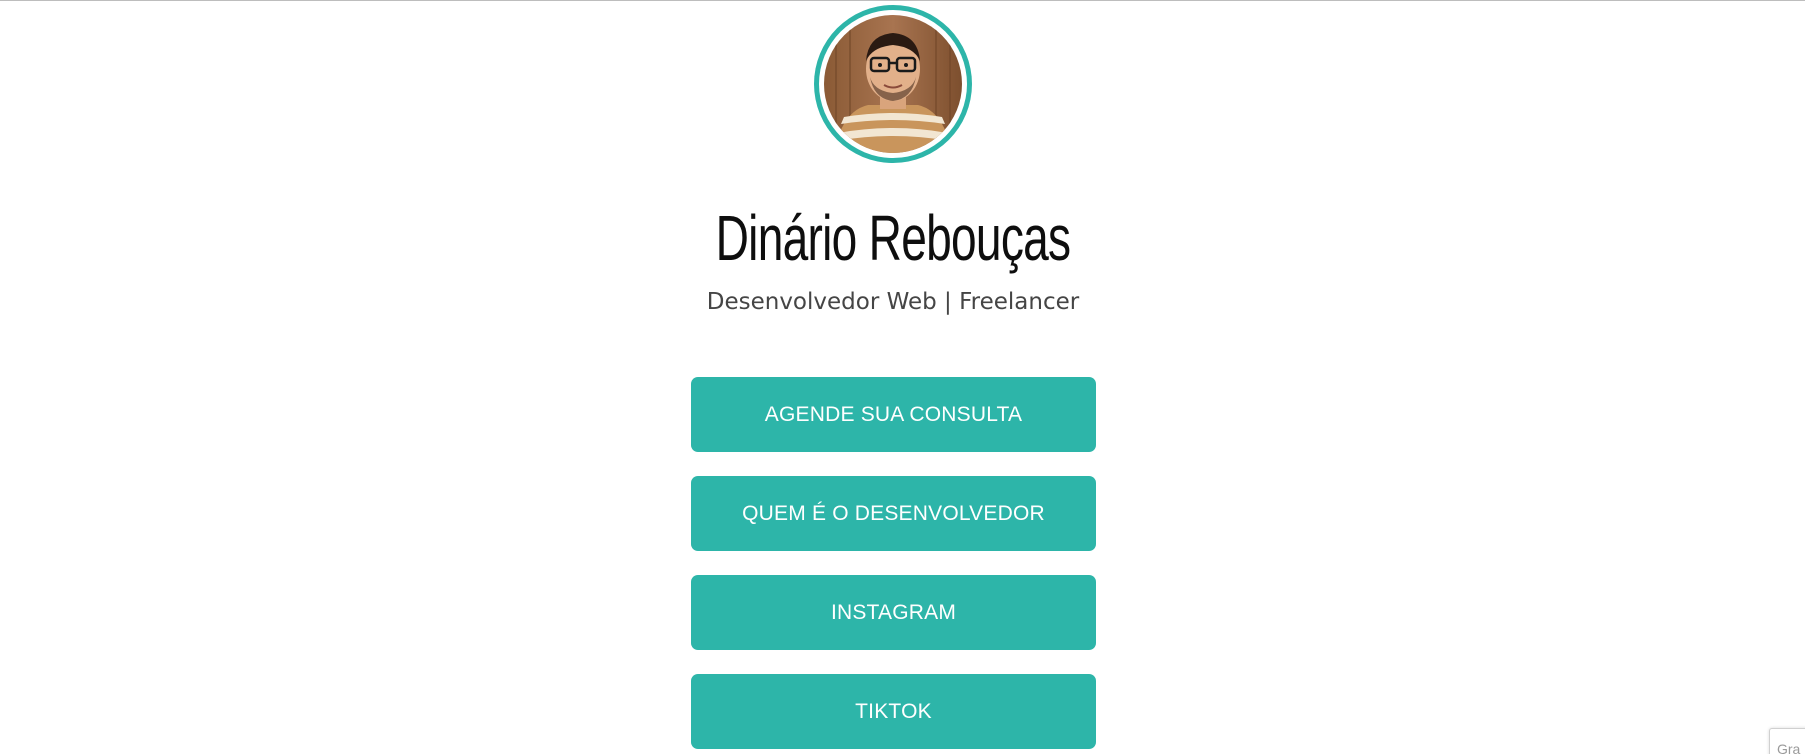 The image size is (1805, 754). What do you see at coordinates (893, 414) in the screenshot?
I see `link-button-agende-sua-consulta: AGENDE SUA CONSULTA` at bounding box center [893, 414].